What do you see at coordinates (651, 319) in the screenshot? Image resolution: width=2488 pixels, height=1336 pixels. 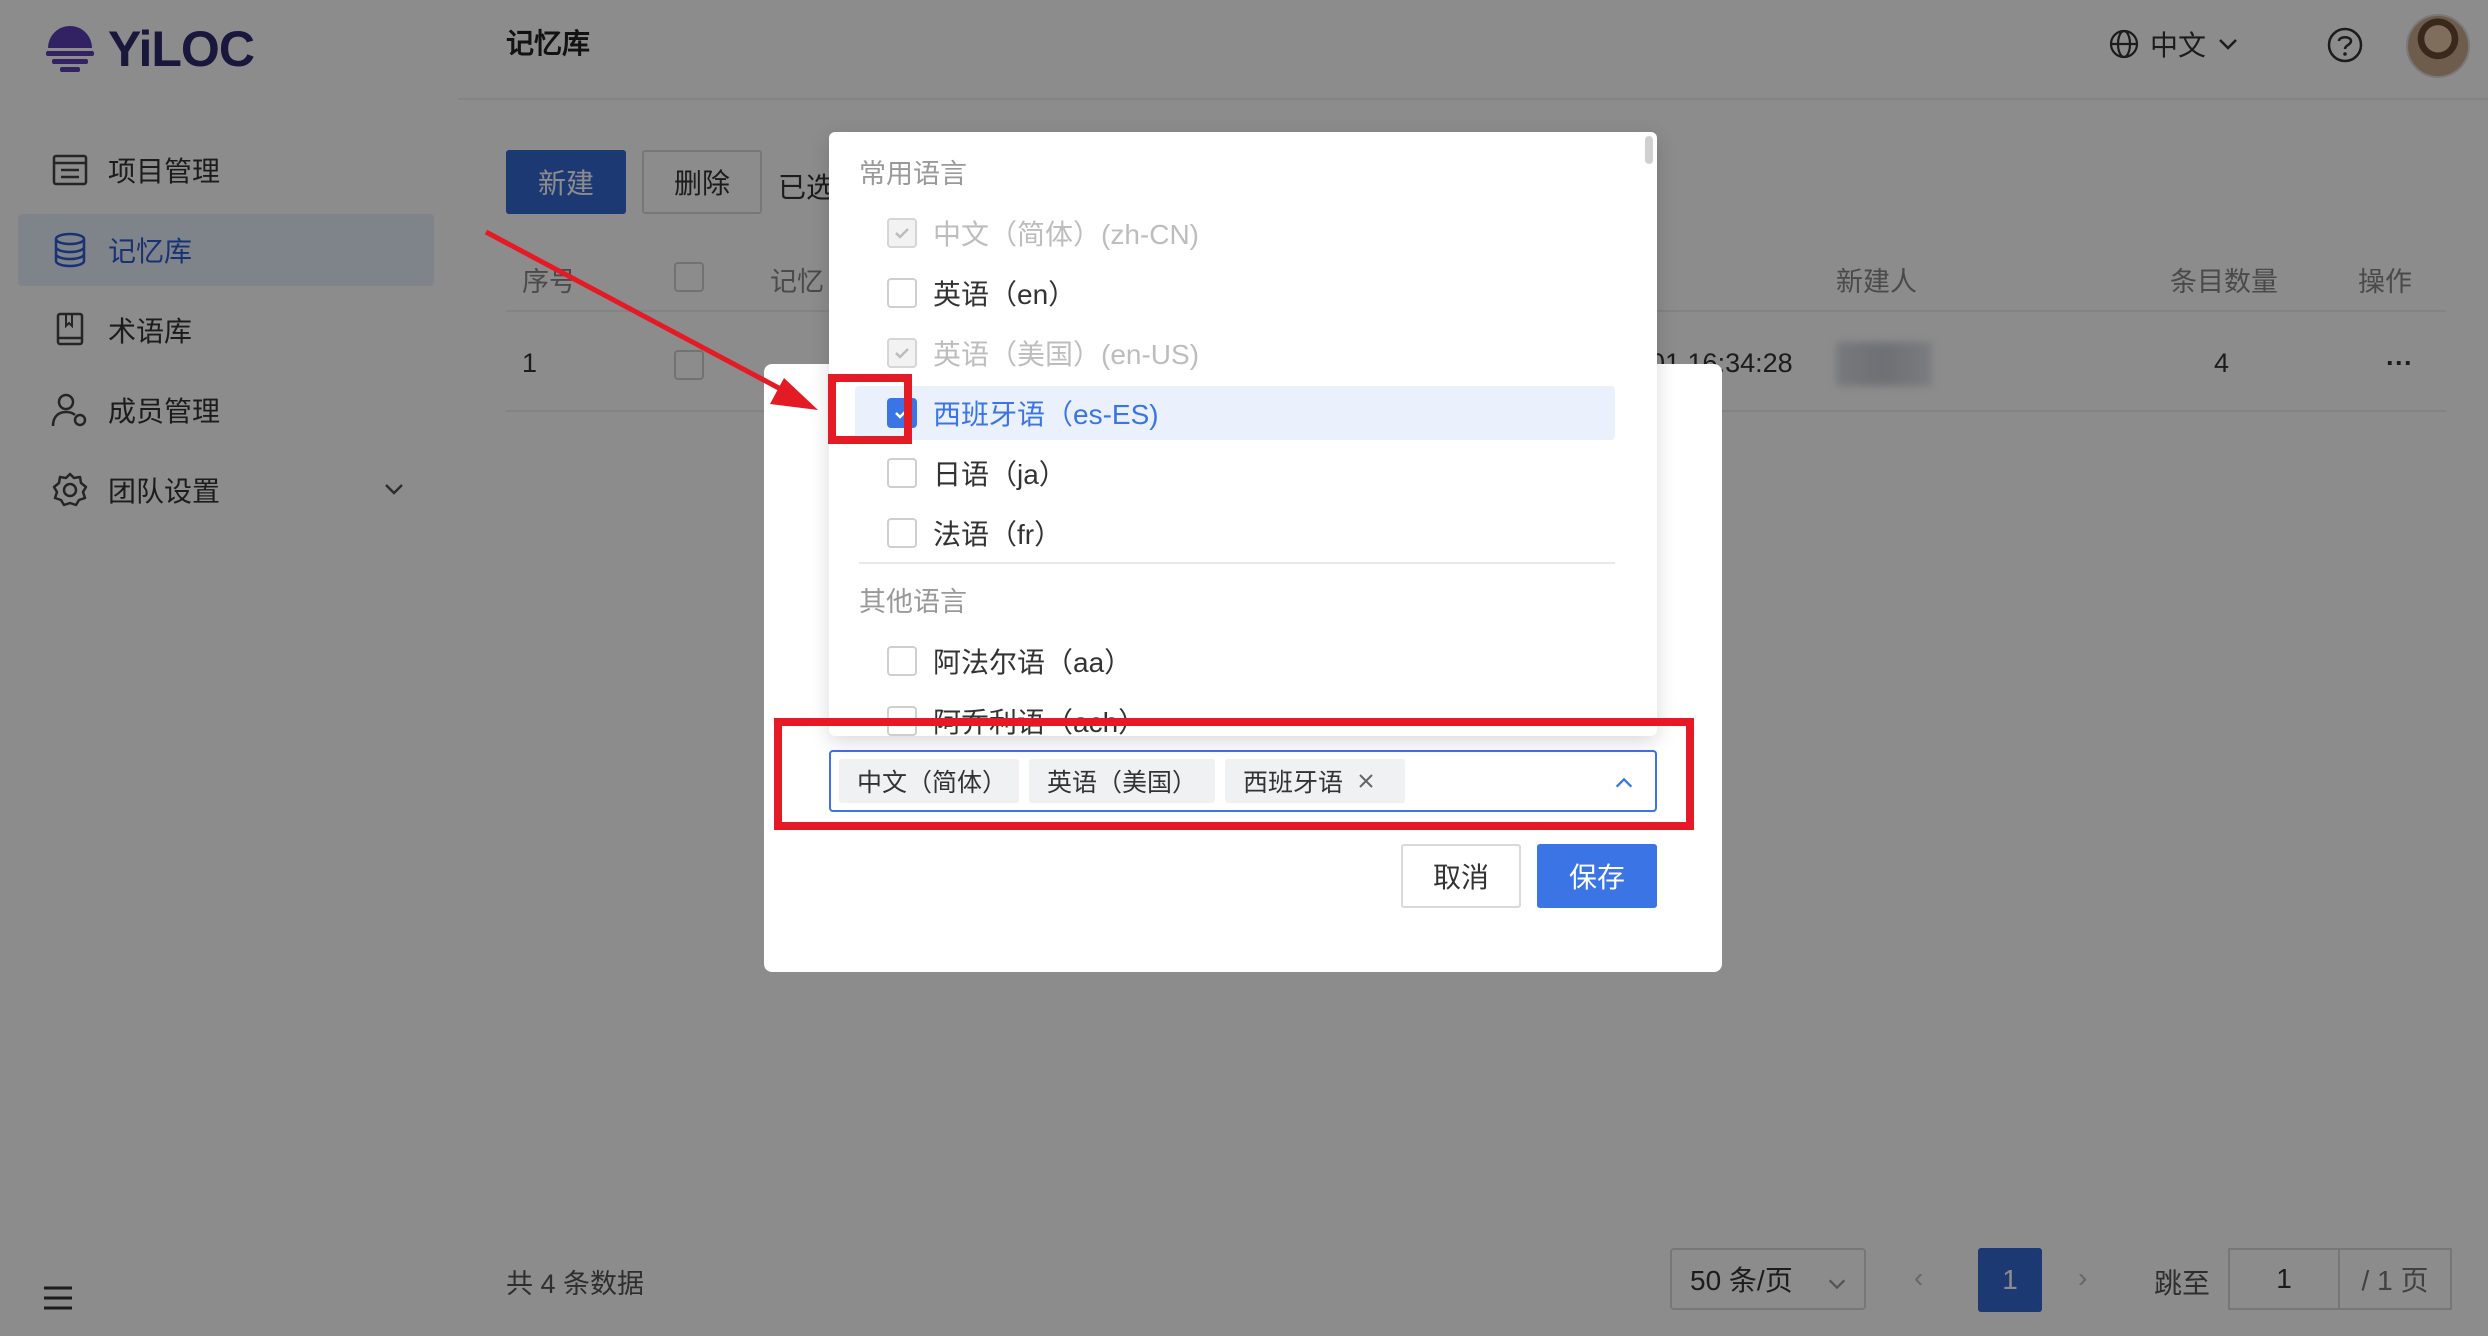 I see `annotation-arrow` at bounding box center [651, 319].